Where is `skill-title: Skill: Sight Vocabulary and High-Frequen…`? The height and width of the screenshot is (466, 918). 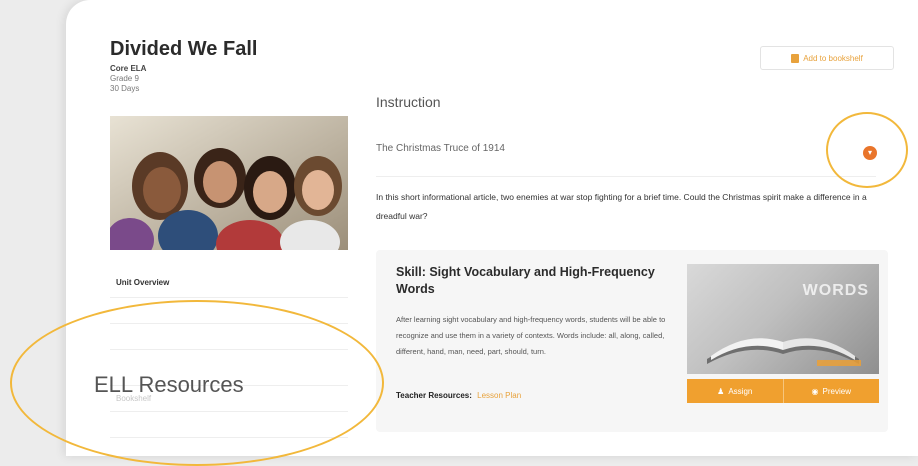 skill-title: Skill: Sight Vocabulary and High-Frequen… is located at coordinates (525, 280).